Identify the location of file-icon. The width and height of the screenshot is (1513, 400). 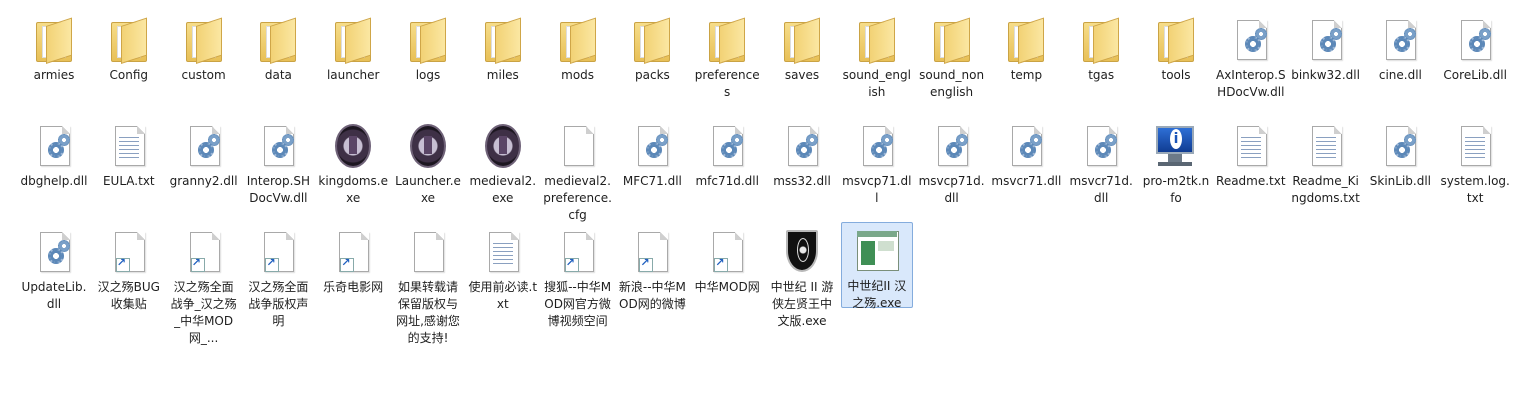
(428, 252).